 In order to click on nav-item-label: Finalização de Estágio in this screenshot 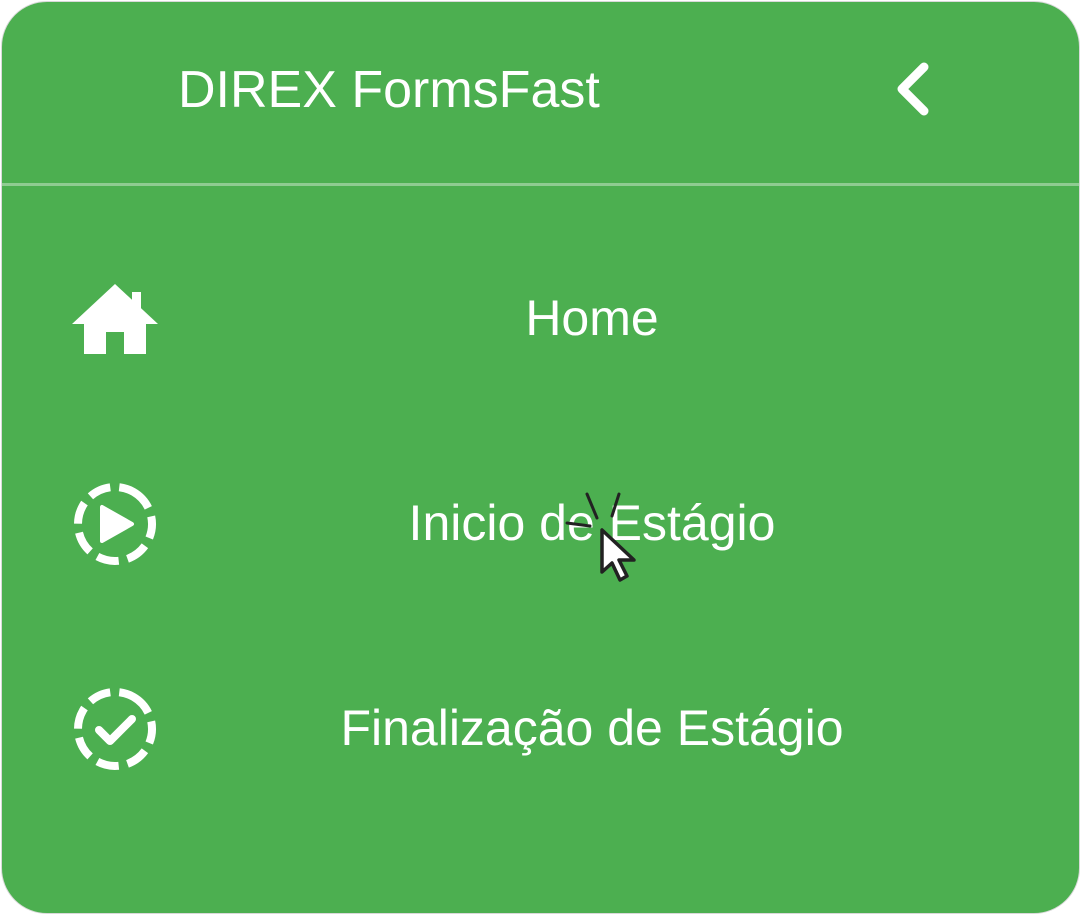, I will do `click(592, 728)`.